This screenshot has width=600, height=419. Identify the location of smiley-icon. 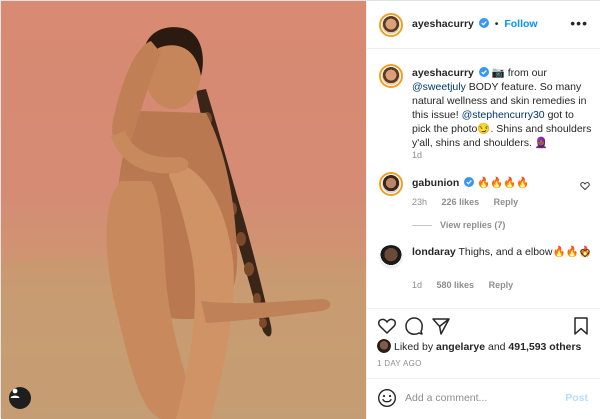
(387, 398).